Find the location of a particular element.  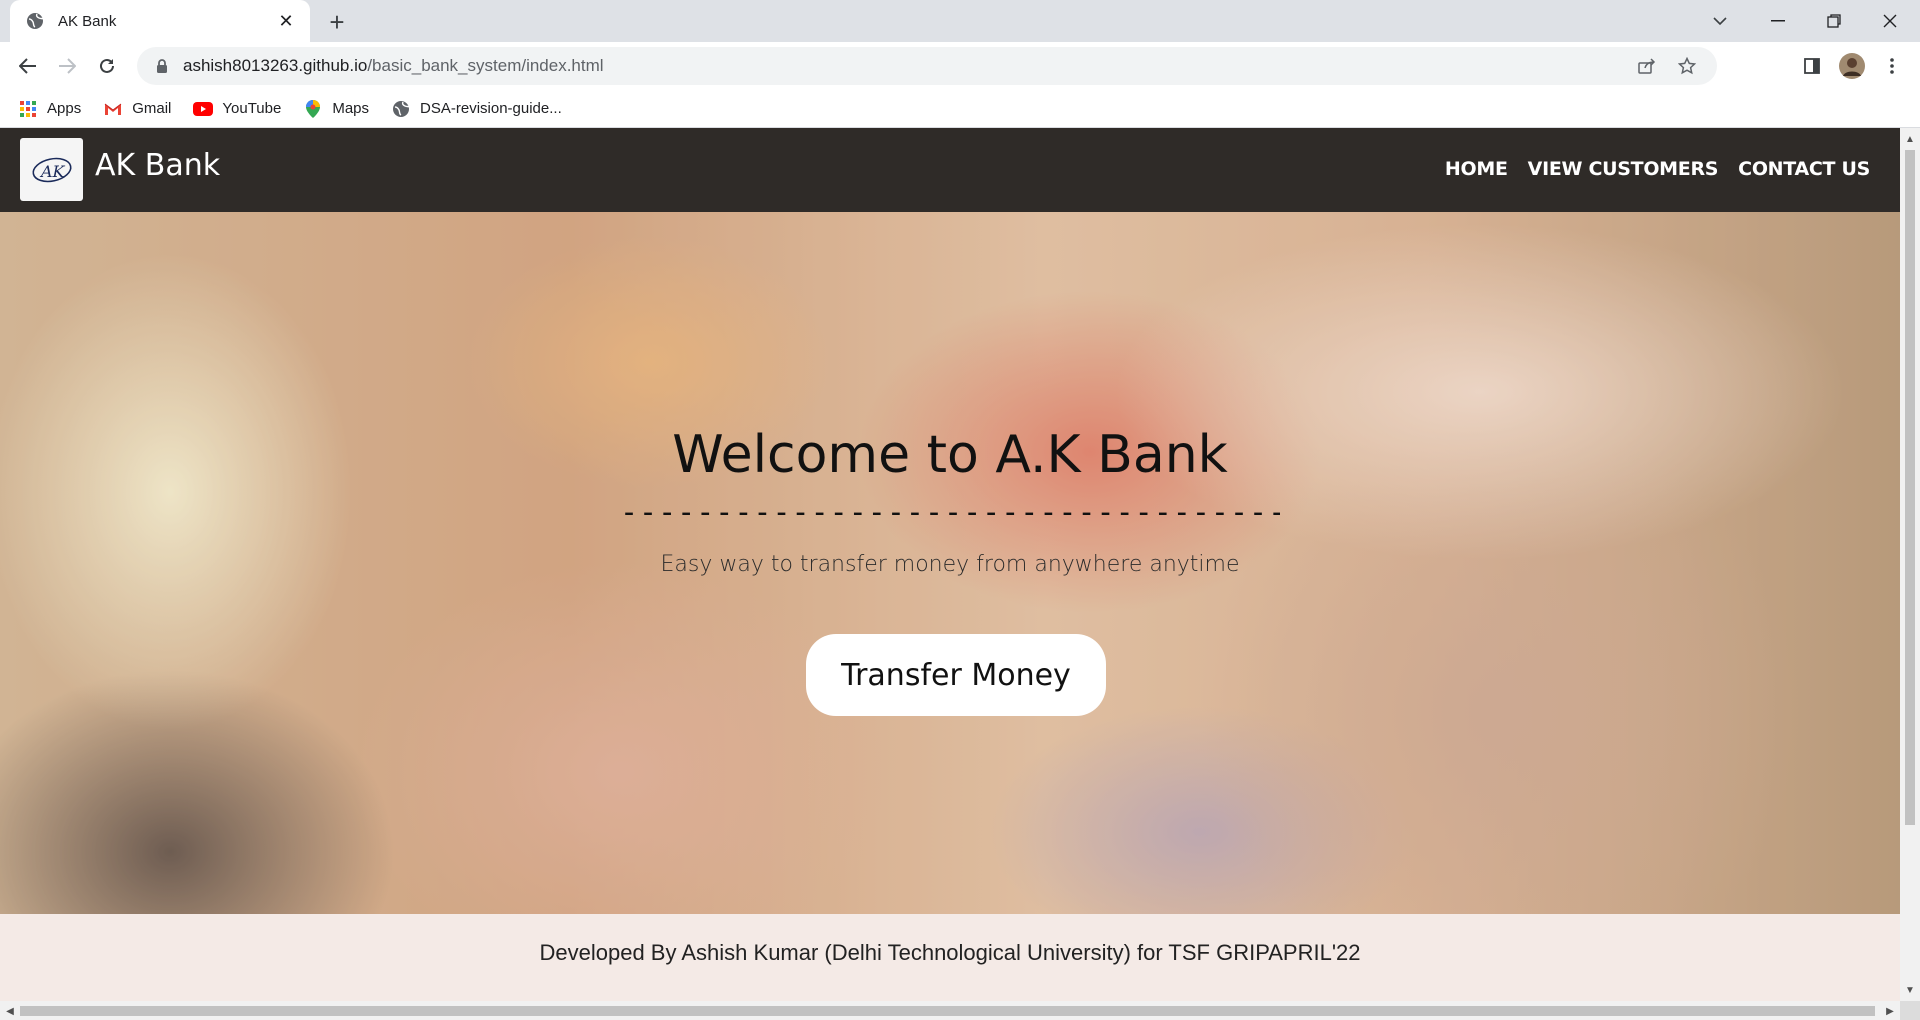

bookmark-youtube: YouTube is located at coordinates (237, 109).